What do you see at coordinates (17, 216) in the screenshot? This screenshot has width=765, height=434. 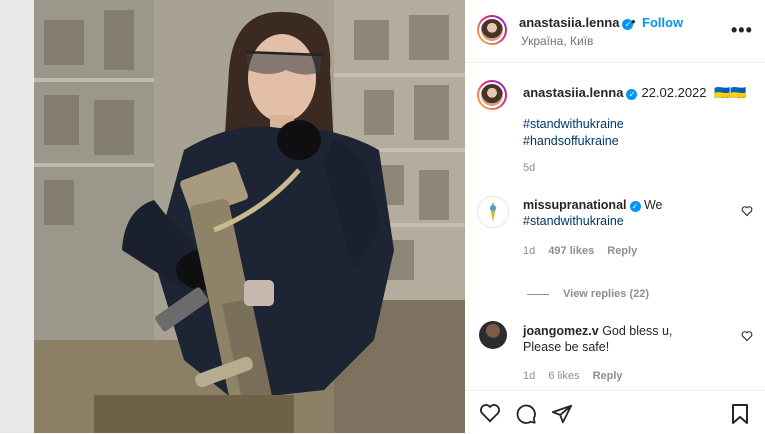 I see `backdrop-margin` at bounding box center [17, 216].